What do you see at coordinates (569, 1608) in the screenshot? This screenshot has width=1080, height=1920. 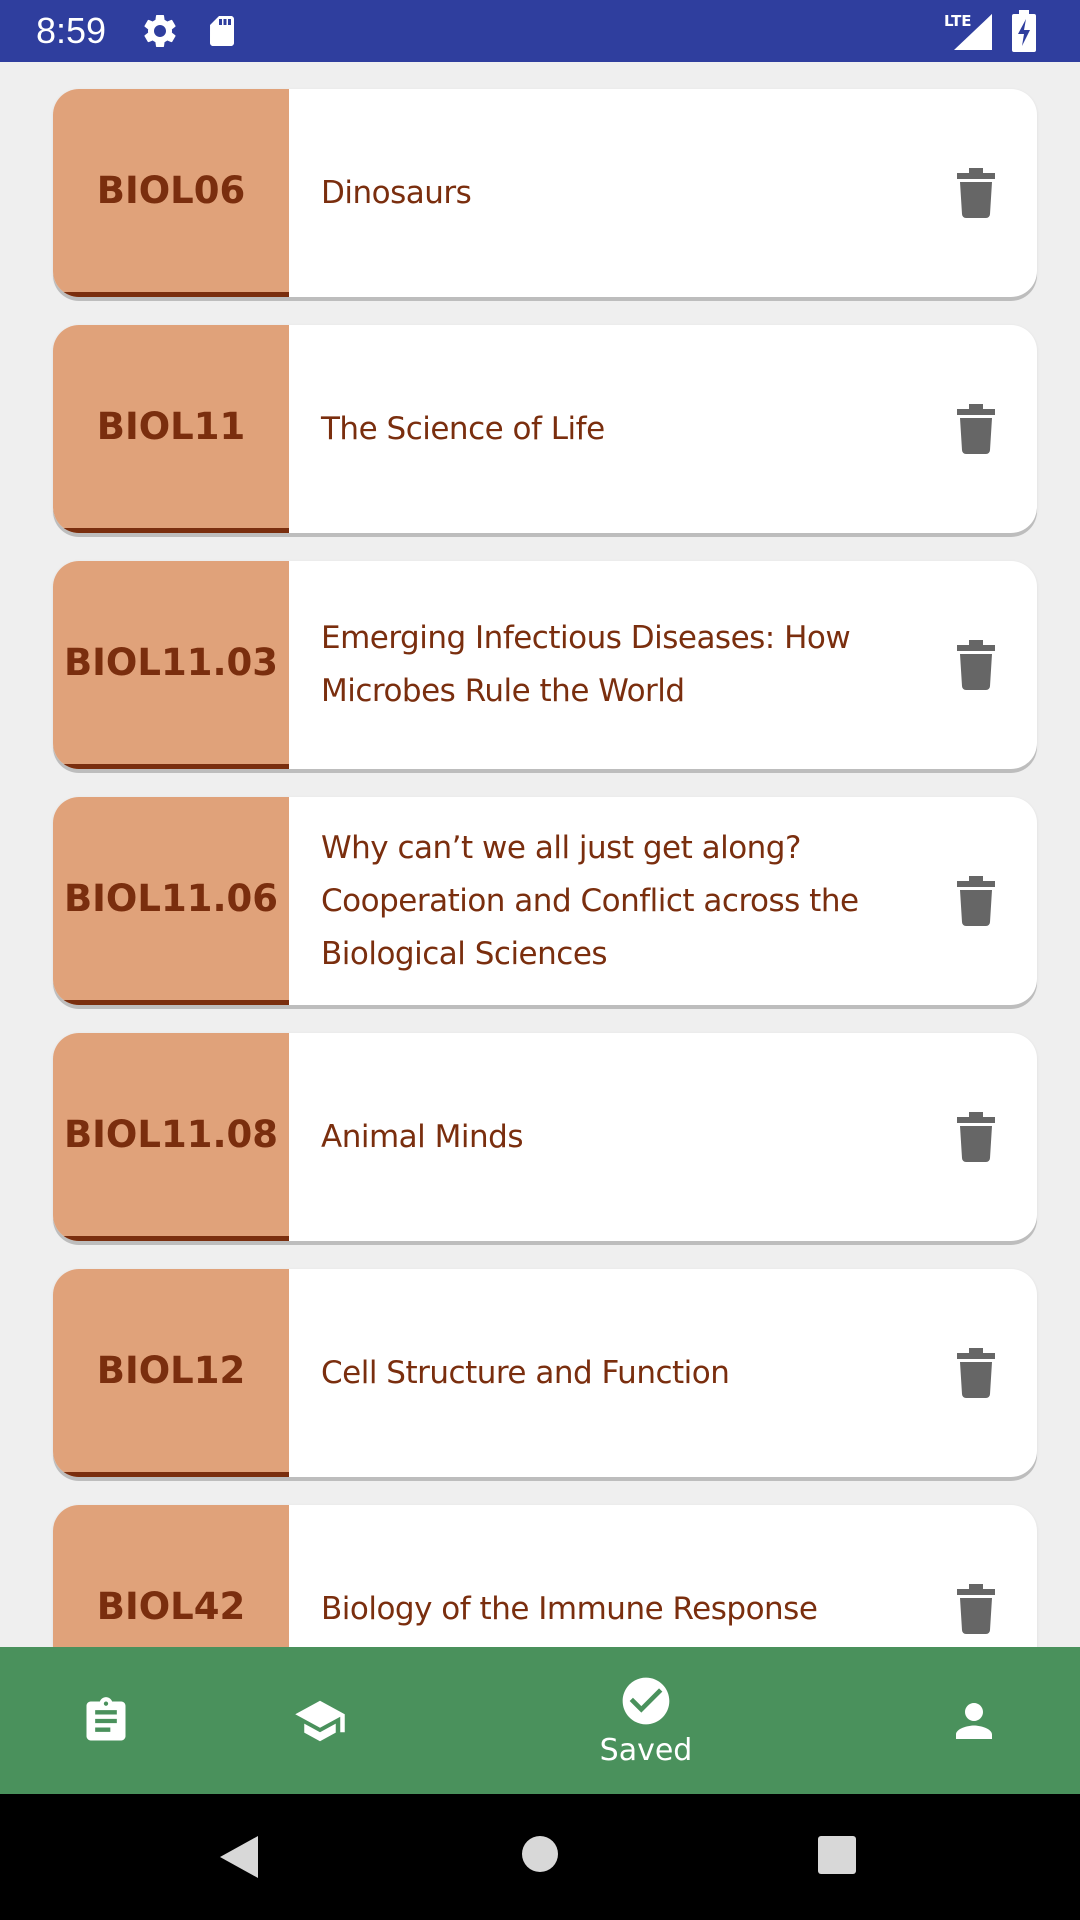 I see `course-title: Biology of the Immune Response` at bounding box center [569, 1608].